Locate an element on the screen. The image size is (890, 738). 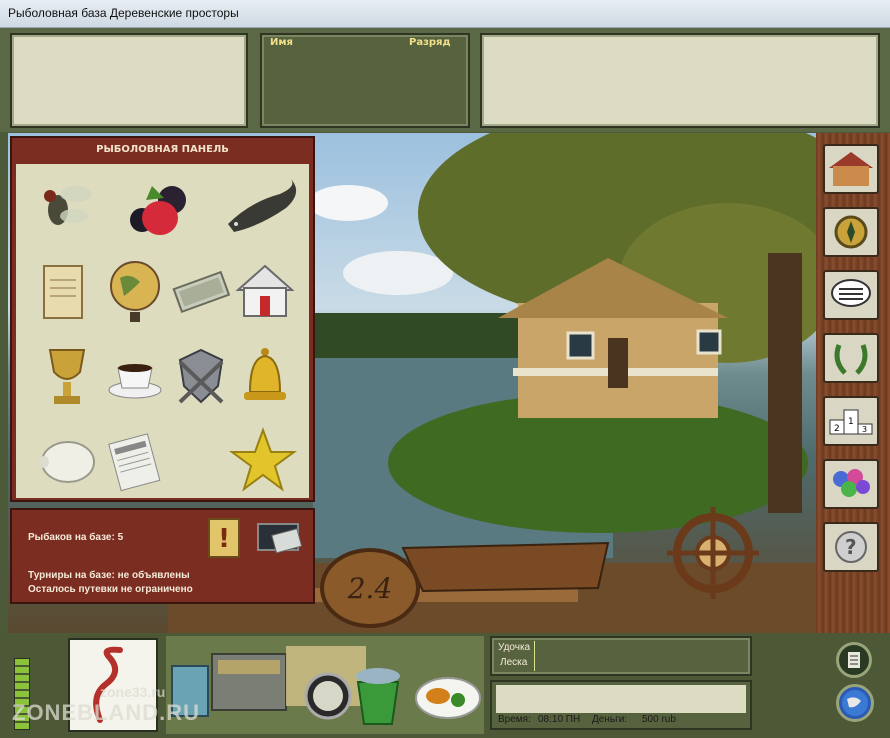
status-display is located at coordinates (621, 699).